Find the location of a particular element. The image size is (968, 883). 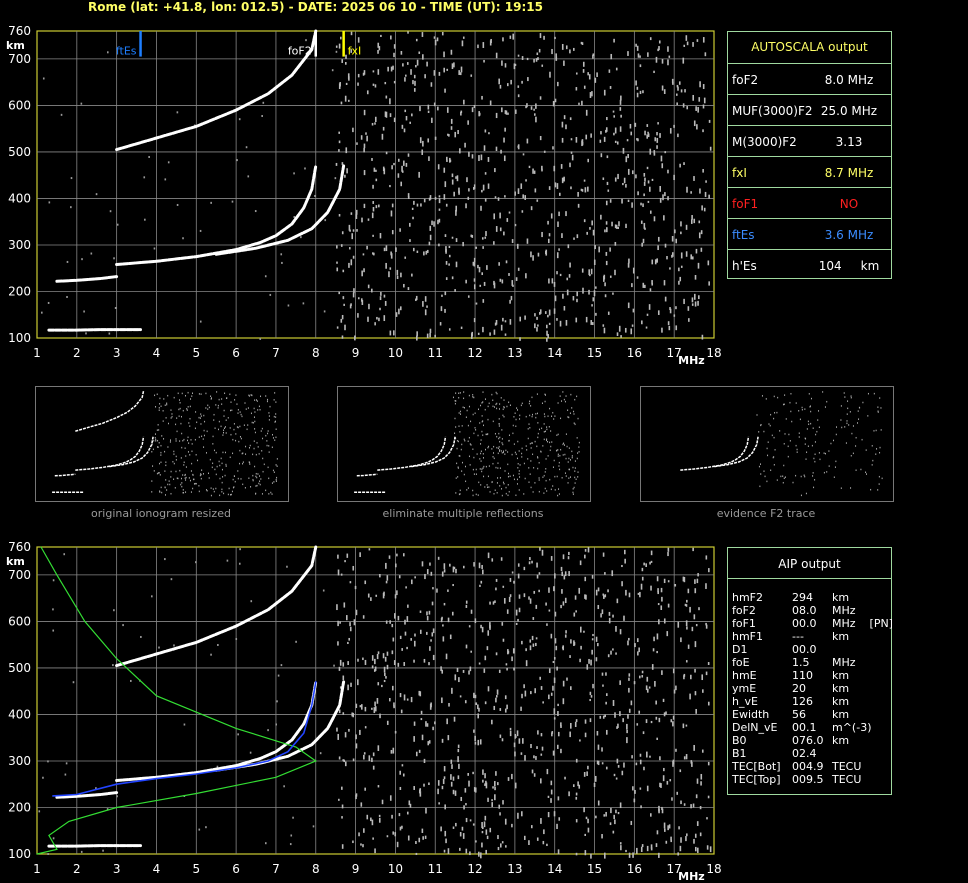

aip-row: DelN_vE 00.1 m^(-3) is located at coordinates (811, 727).